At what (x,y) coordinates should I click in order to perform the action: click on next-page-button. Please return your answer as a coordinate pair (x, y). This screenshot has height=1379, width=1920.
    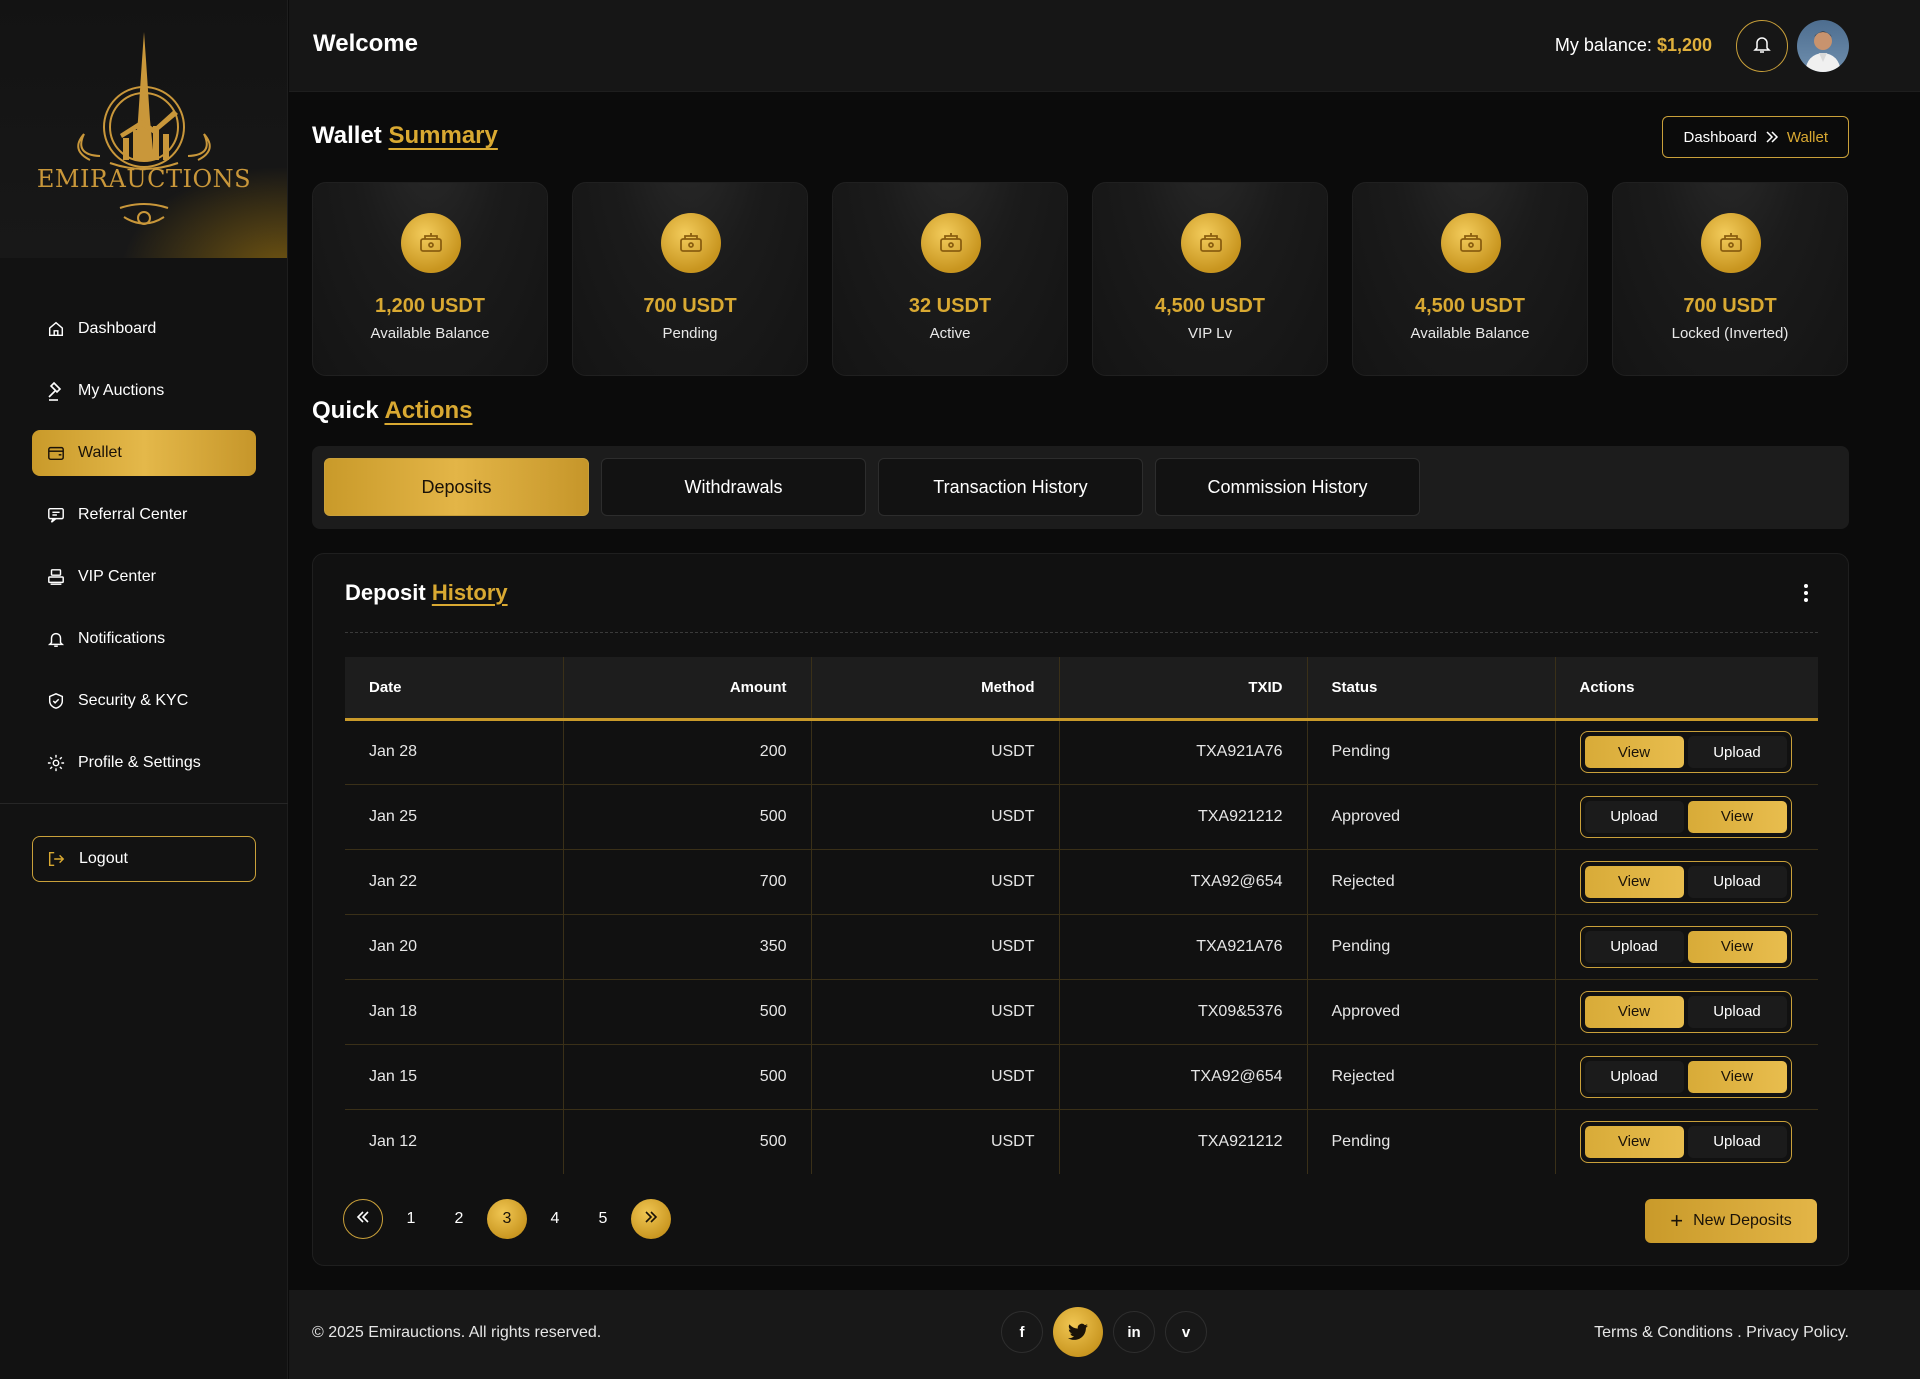
    Looking at the image, I should click on (651, 1219).